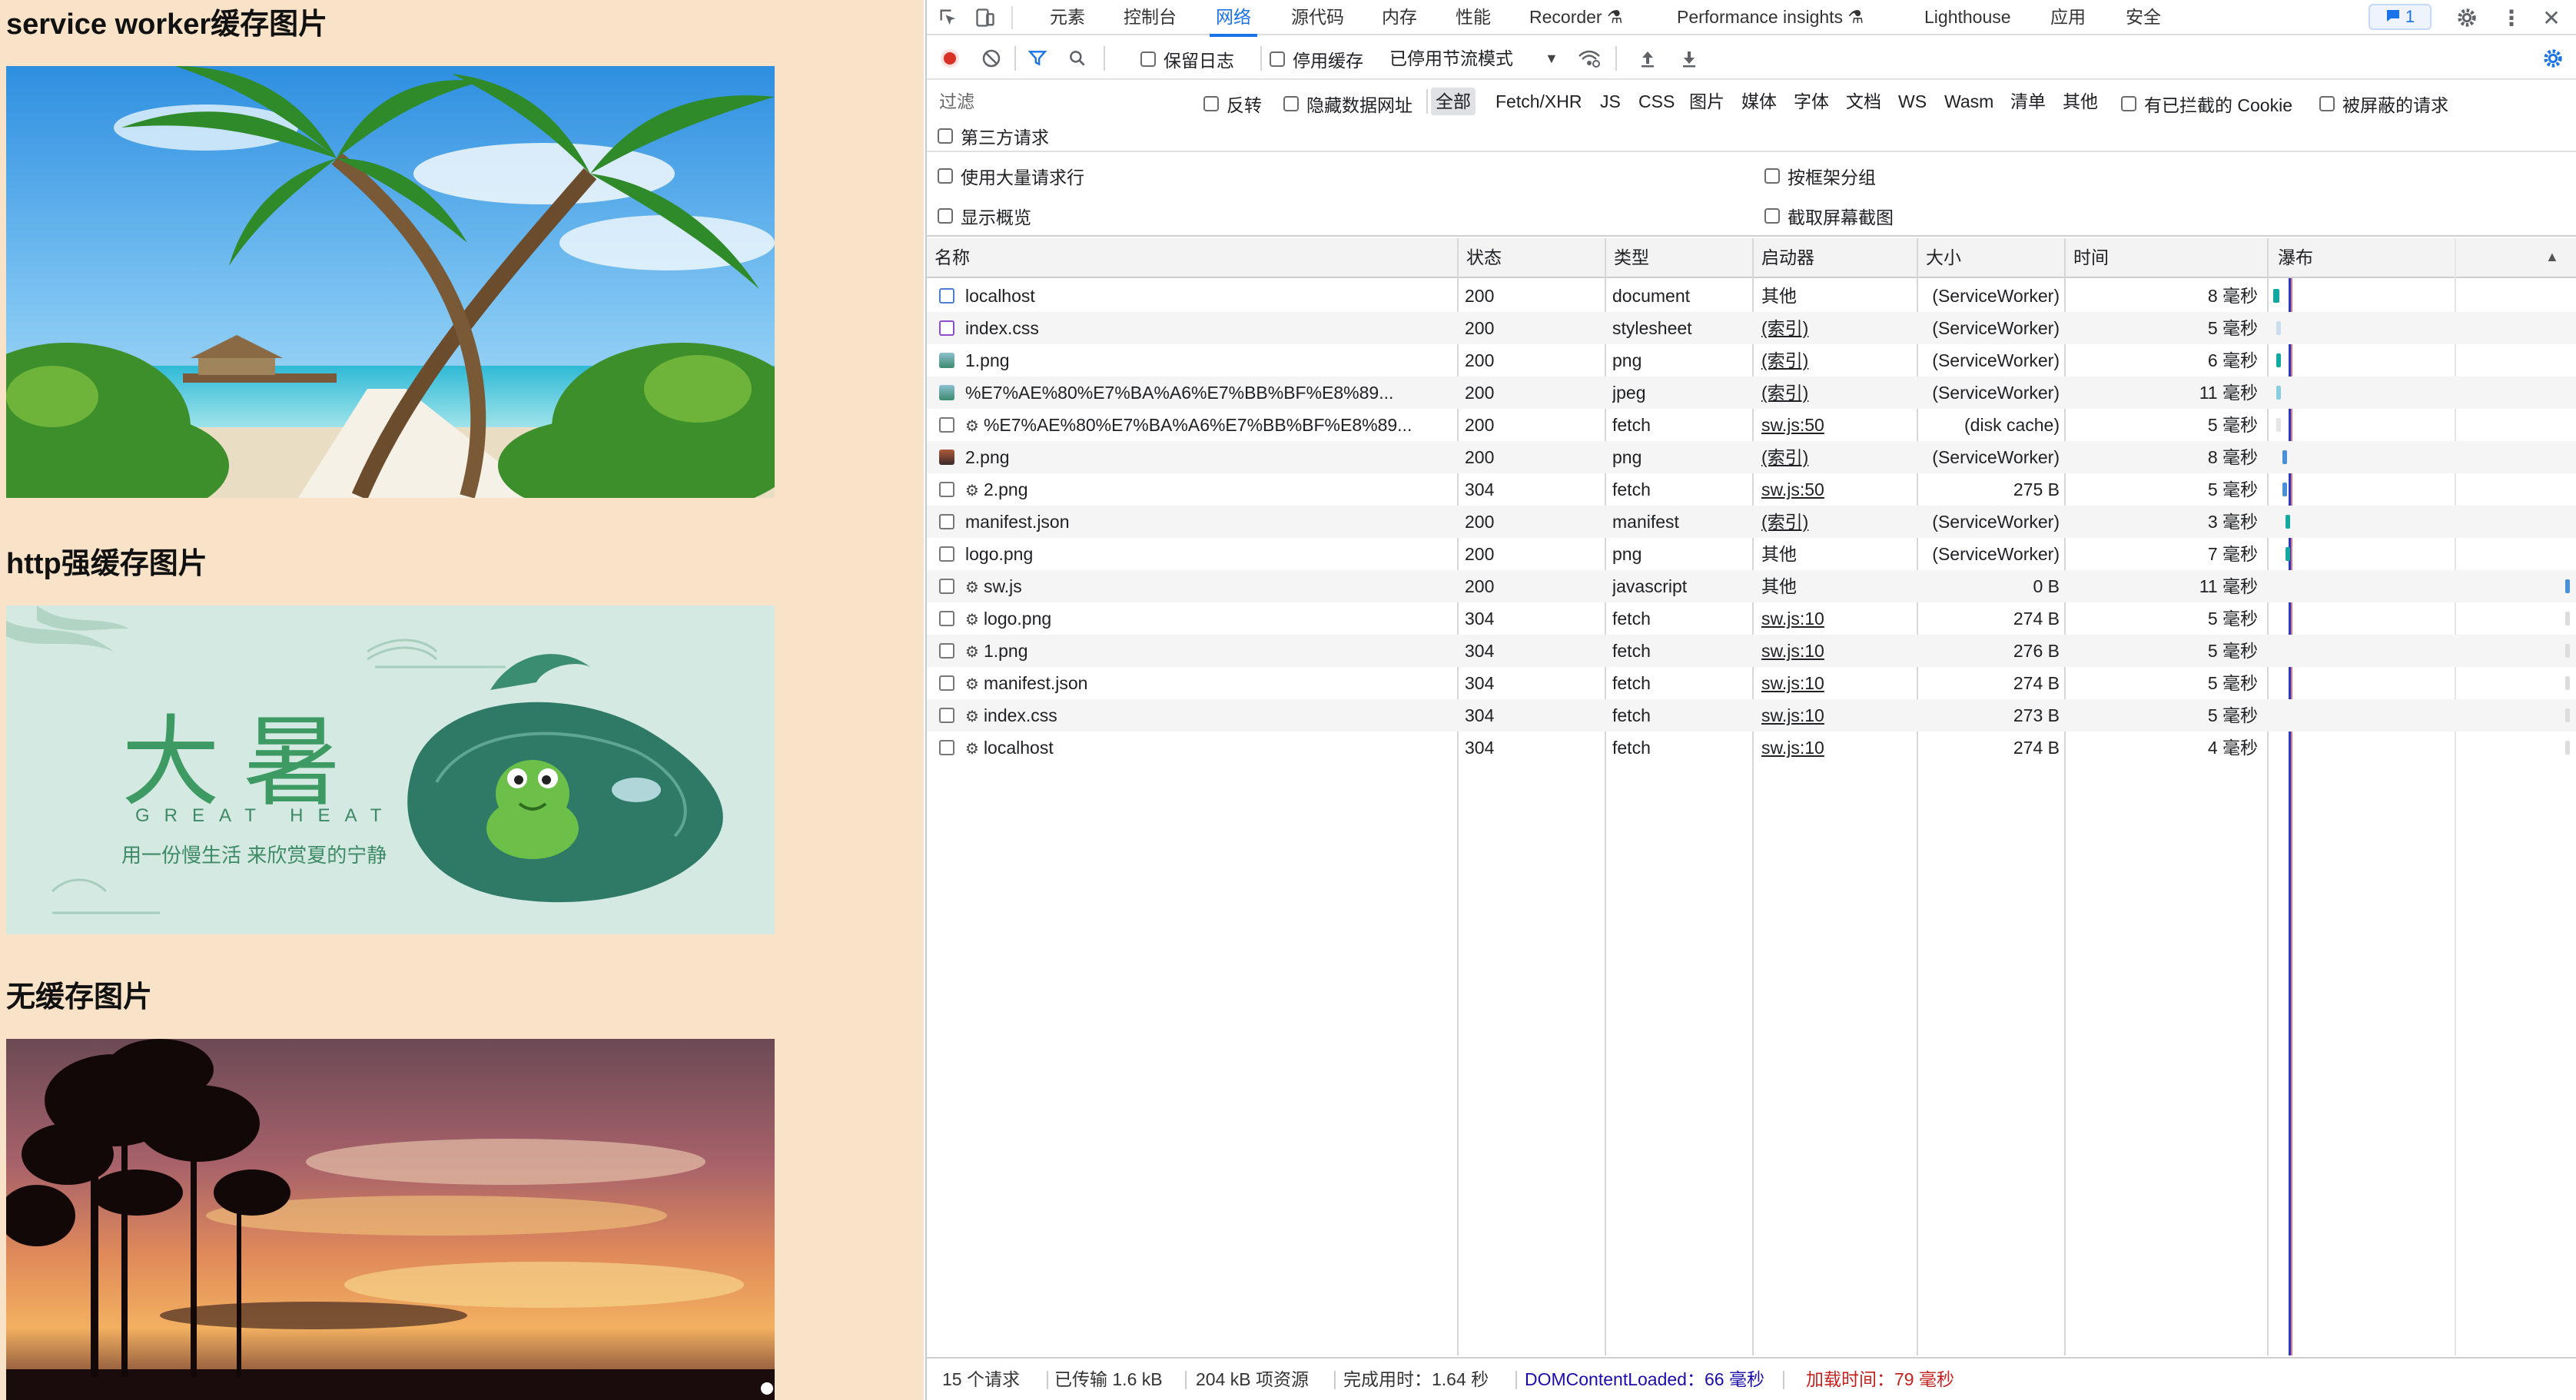 Image resolution: width=2576 pixels, height=1400 pixels. I want to click on request-initiator: sw.js:50, so click(1834, 425).